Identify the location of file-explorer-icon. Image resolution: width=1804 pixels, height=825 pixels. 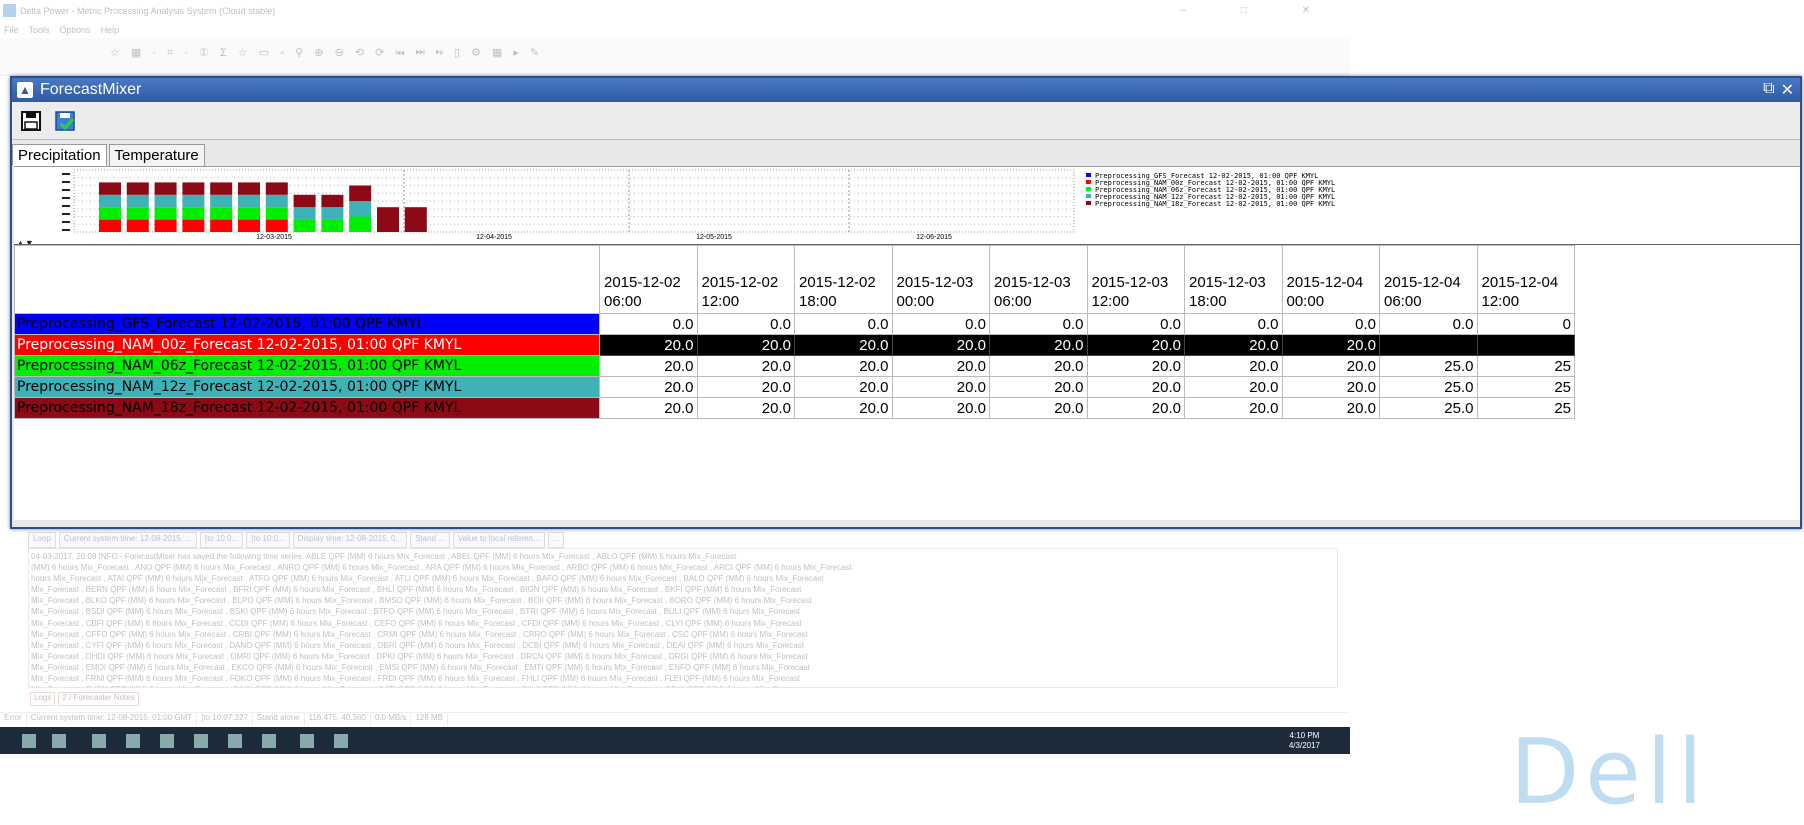
(99, 741).